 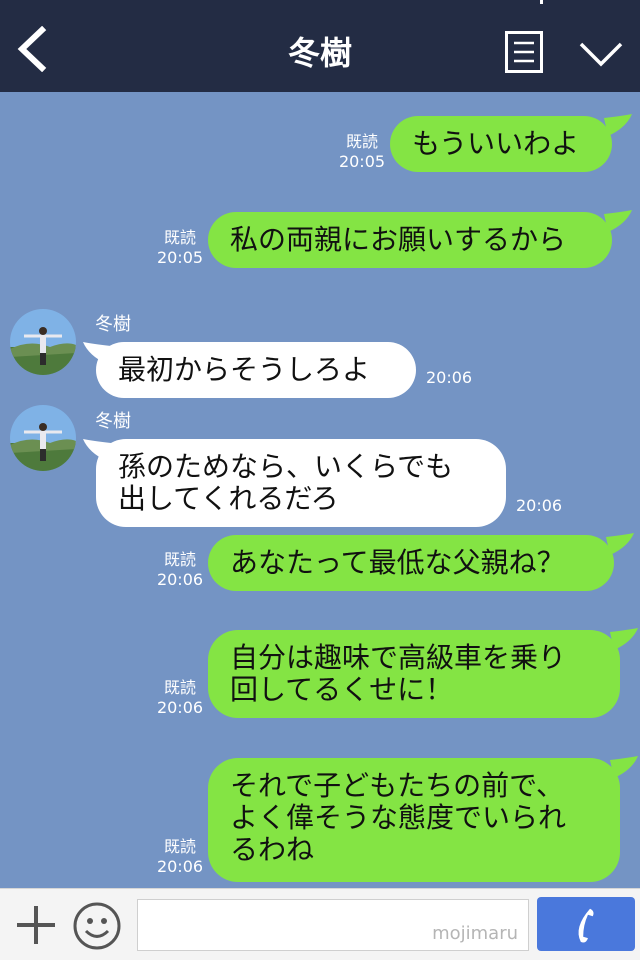 I want to click on watermark: mojimaru, so click(x=475, y=933).